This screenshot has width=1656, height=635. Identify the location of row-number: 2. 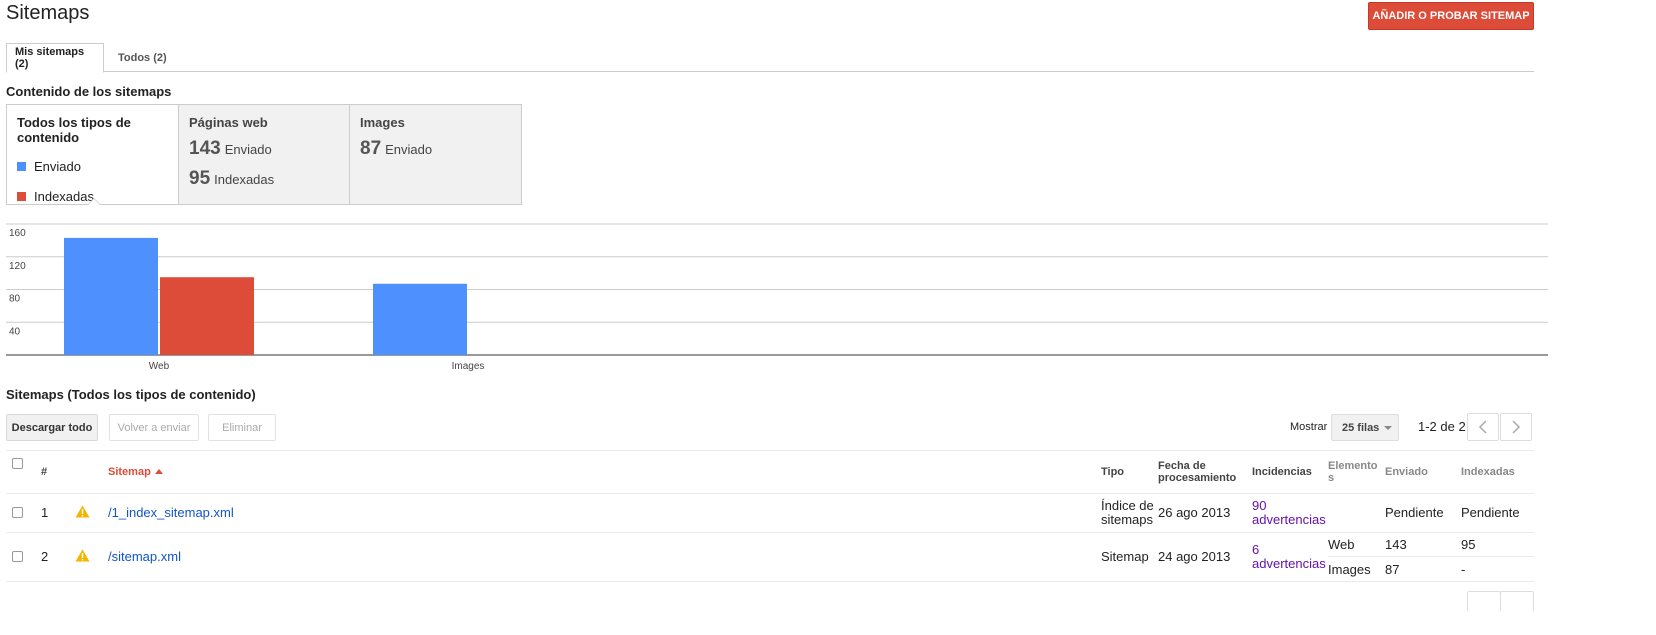
(45, 556).